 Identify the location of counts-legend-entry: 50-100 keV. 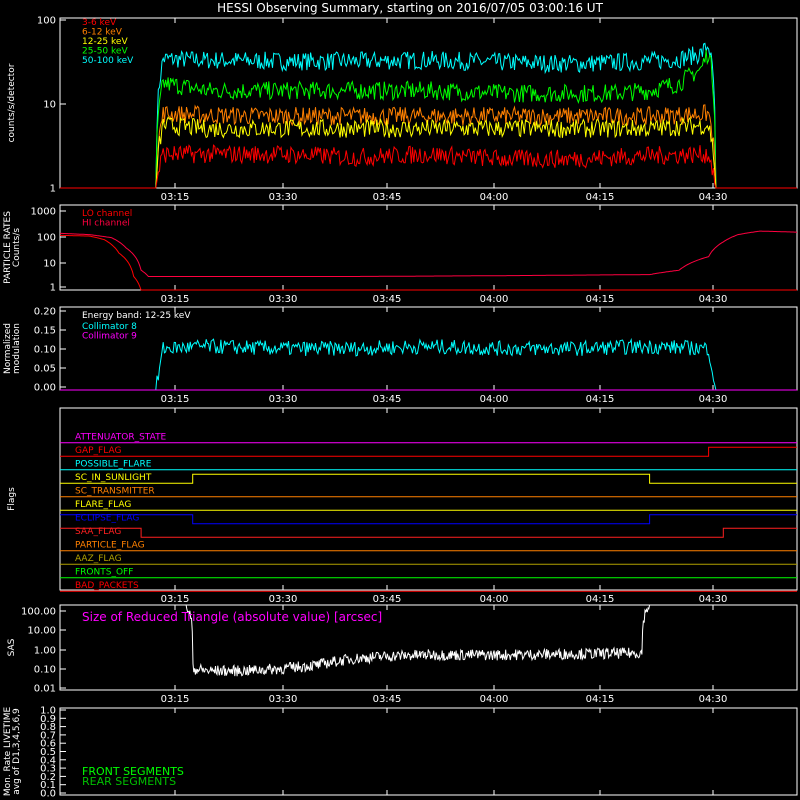
(108, 61).